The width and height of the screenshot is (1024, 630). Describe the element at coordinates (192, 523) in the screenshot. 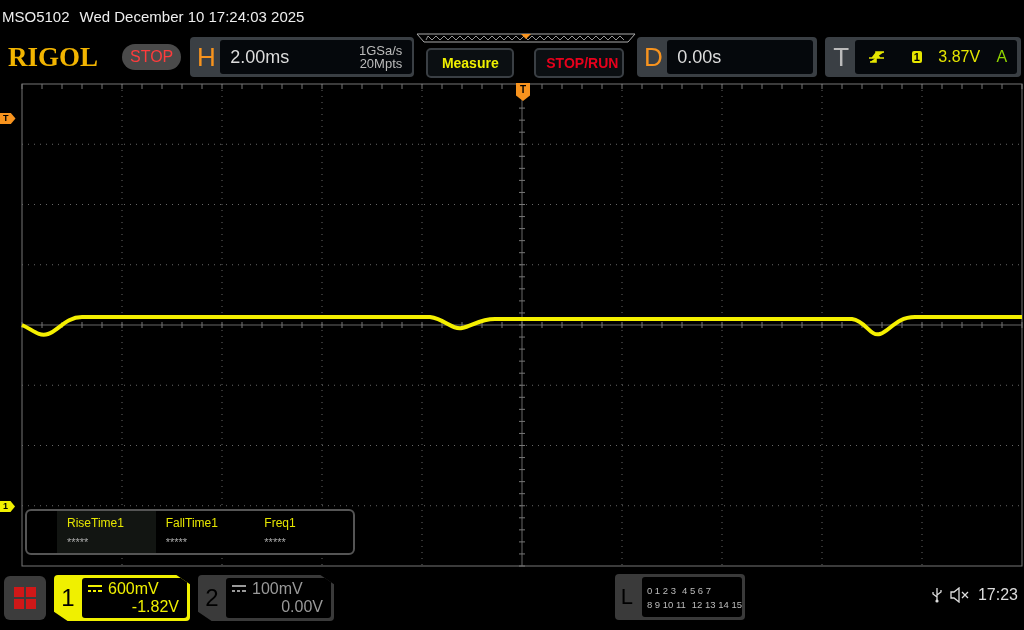

I see `measurement-name: FallTime1` at that location.